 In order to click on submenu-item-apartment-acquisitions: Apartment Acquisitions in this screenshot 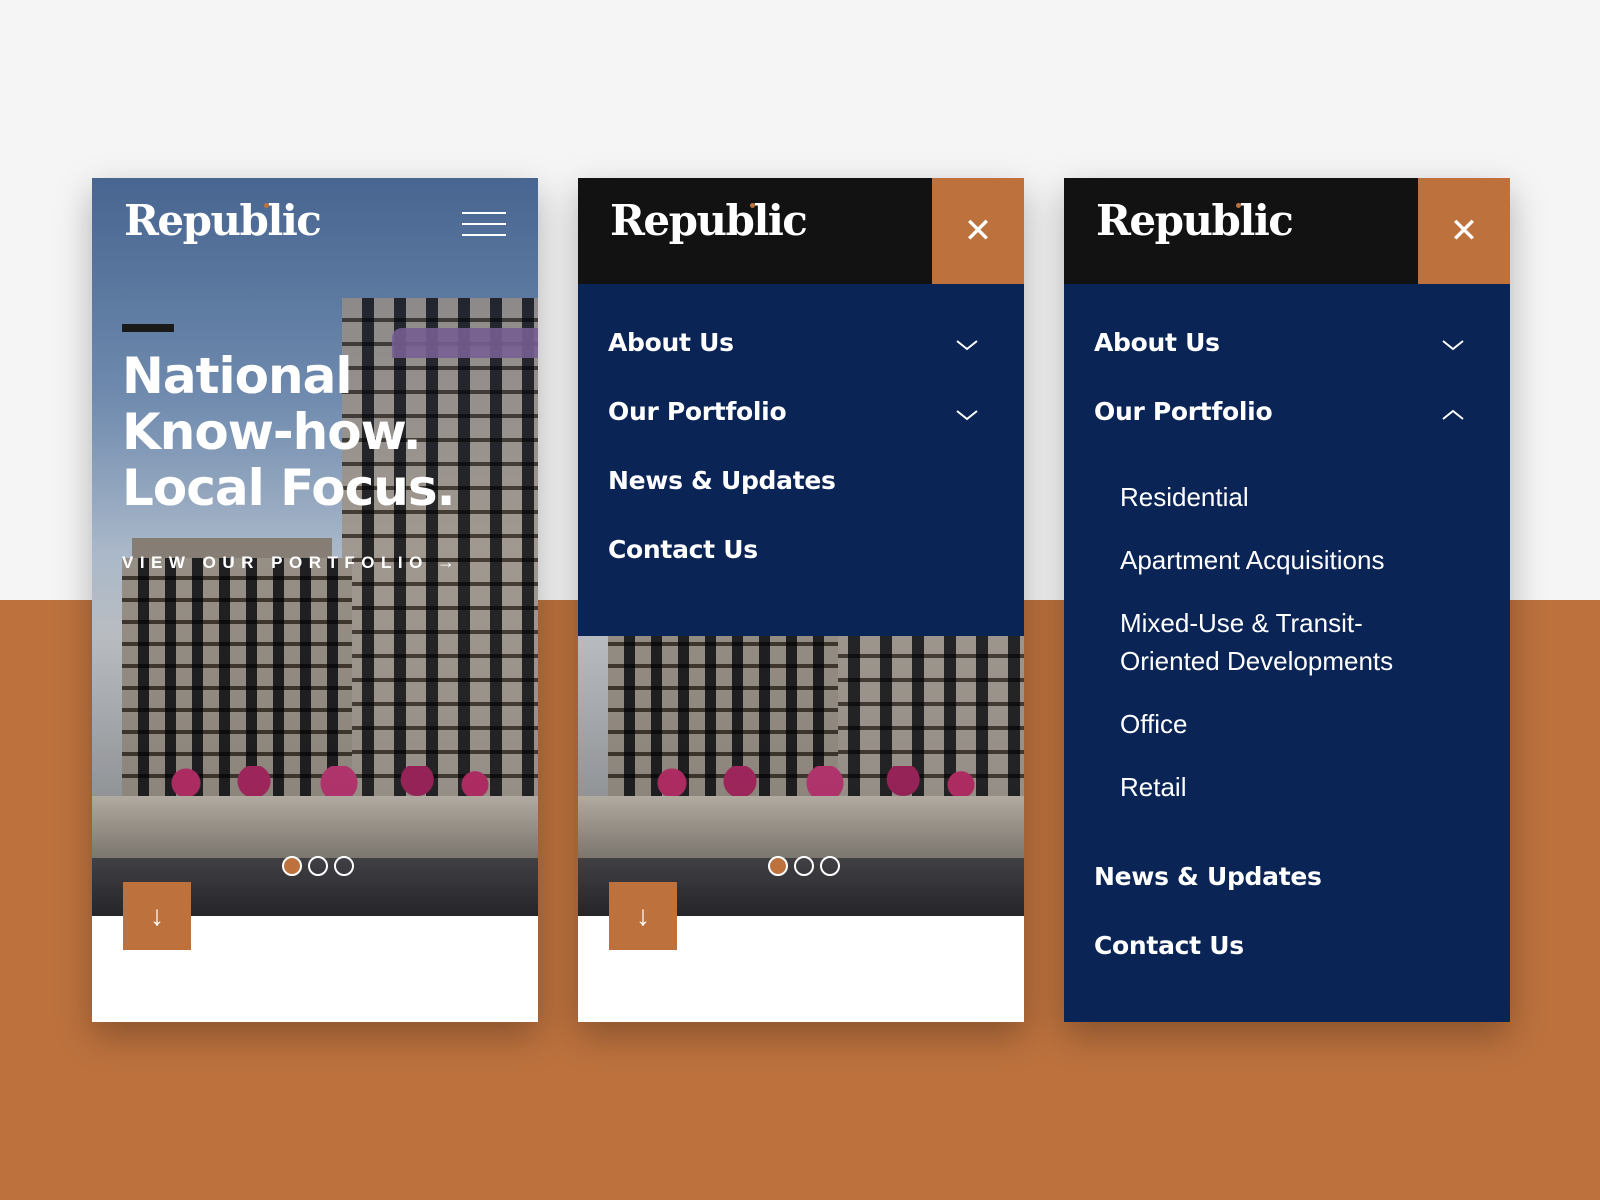, I will do `click(1252, 560)`.